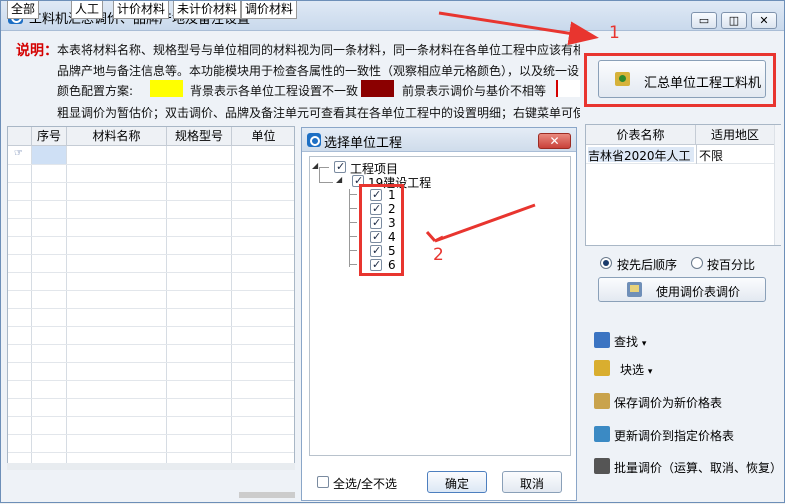  Describe the element at coordinates (269, 10) in the screenshot. I see `tab-adjusted-material: 调价材料` at that location.